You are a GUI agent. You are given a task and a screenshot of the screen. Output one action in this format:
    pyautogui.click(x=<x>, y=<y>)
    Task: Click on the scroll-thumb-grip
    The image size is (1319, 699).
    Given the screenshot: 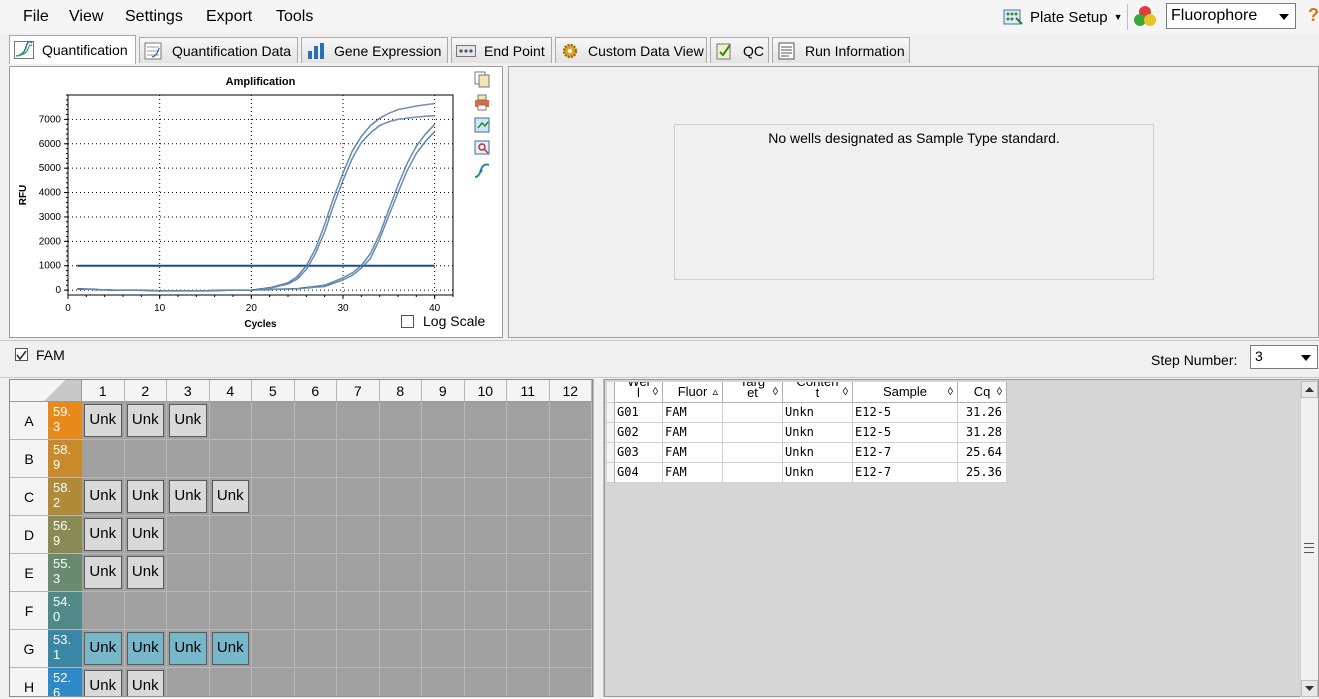 What is the action you would take?
    pyautogui.click(x=1309, y=548)
    